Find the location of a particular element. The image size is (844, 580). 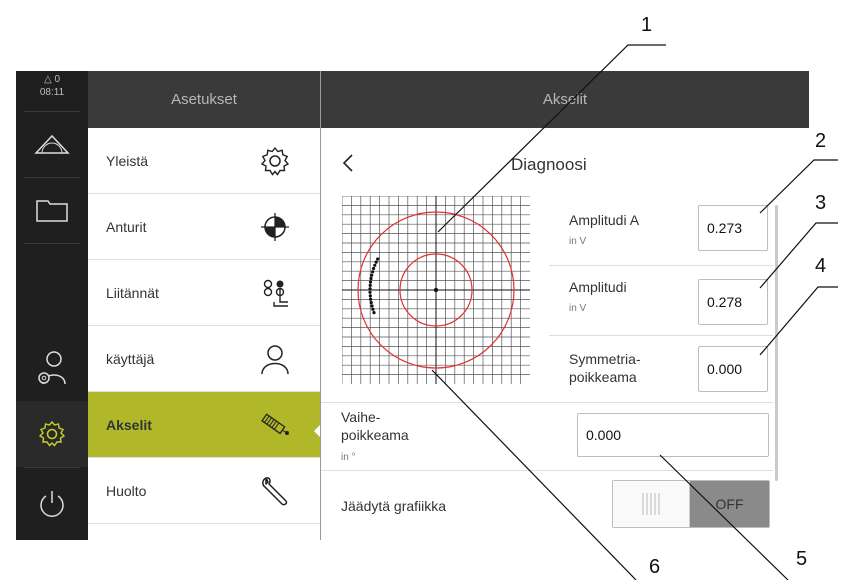

power-button is located at coordinates (52, 504).